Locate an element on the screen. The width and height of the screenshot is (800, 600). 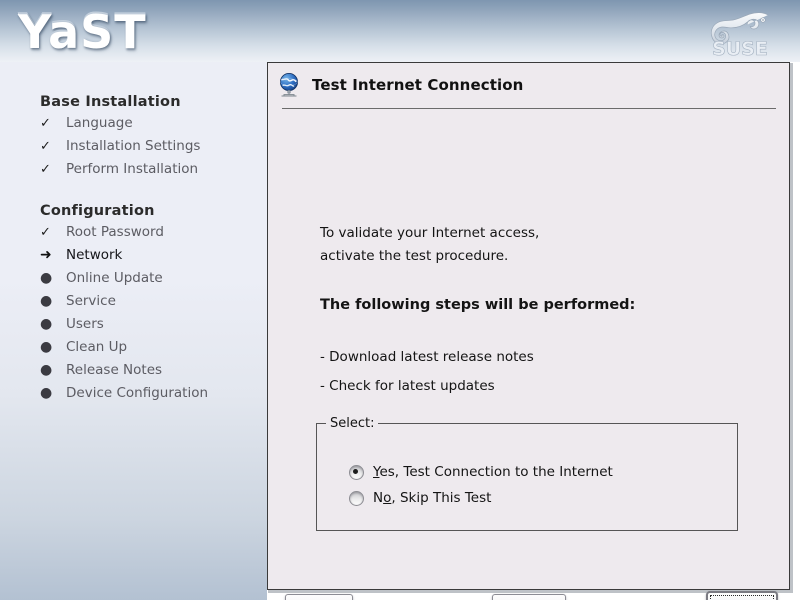
radio-option-yes-text: es, Test Connection to the Internet is located at coordinates (496, 472).